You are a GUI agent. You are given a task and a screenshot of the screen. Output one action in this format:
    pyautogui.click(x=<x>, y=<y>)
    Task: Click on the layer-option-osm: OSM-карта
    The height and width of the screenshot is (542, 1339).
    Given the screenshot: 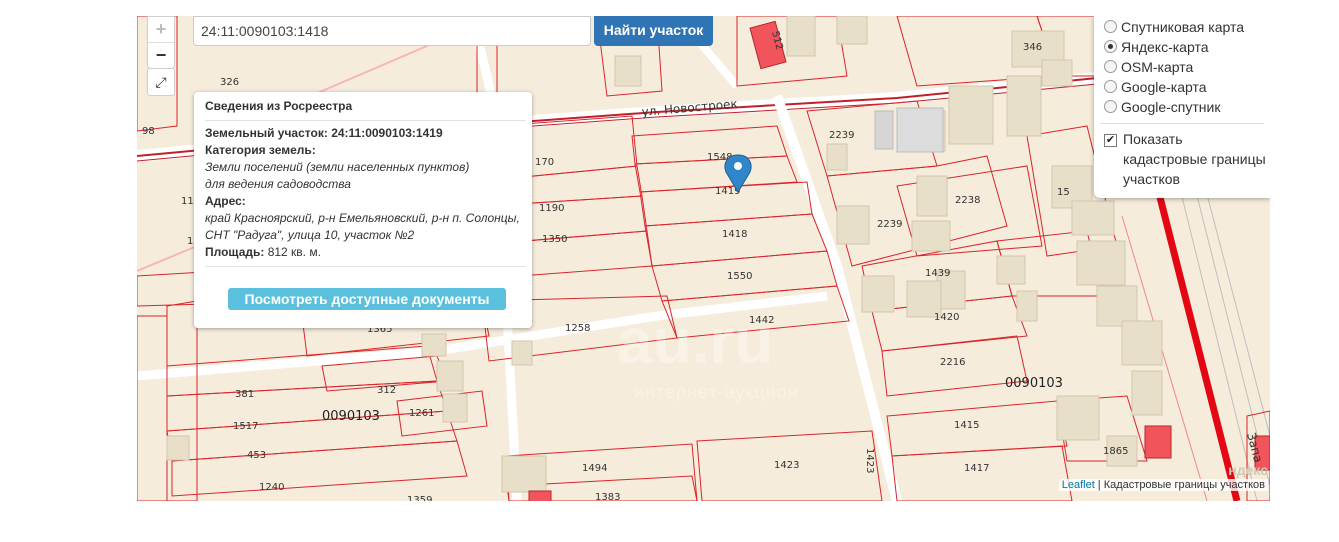 What is the action you would take?
    pyautogui.click(x=1148, y=67)
    